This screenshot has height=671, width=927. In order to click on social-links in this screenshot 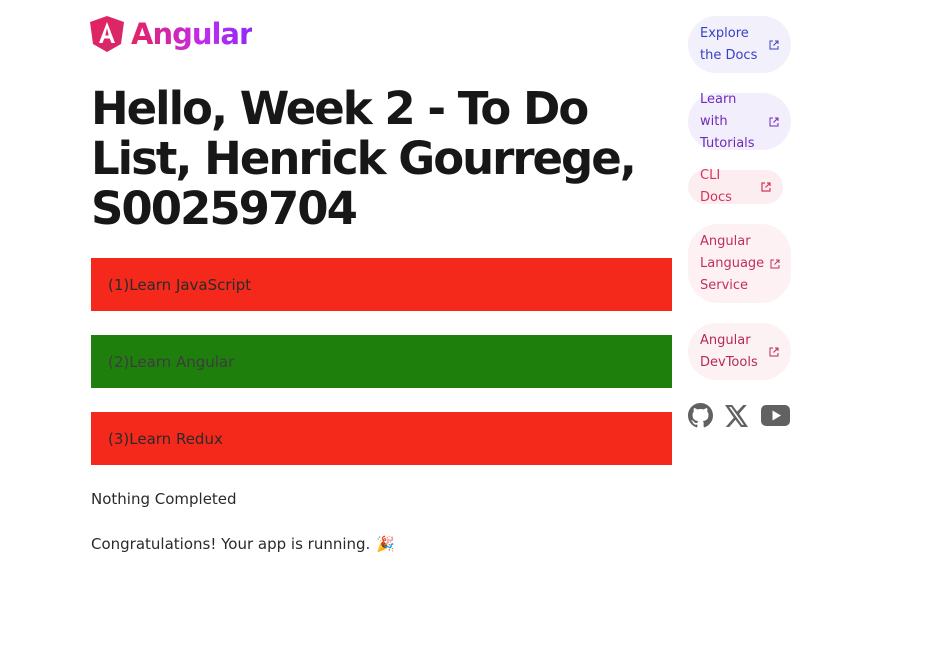, I will do `click(745, 417)`.